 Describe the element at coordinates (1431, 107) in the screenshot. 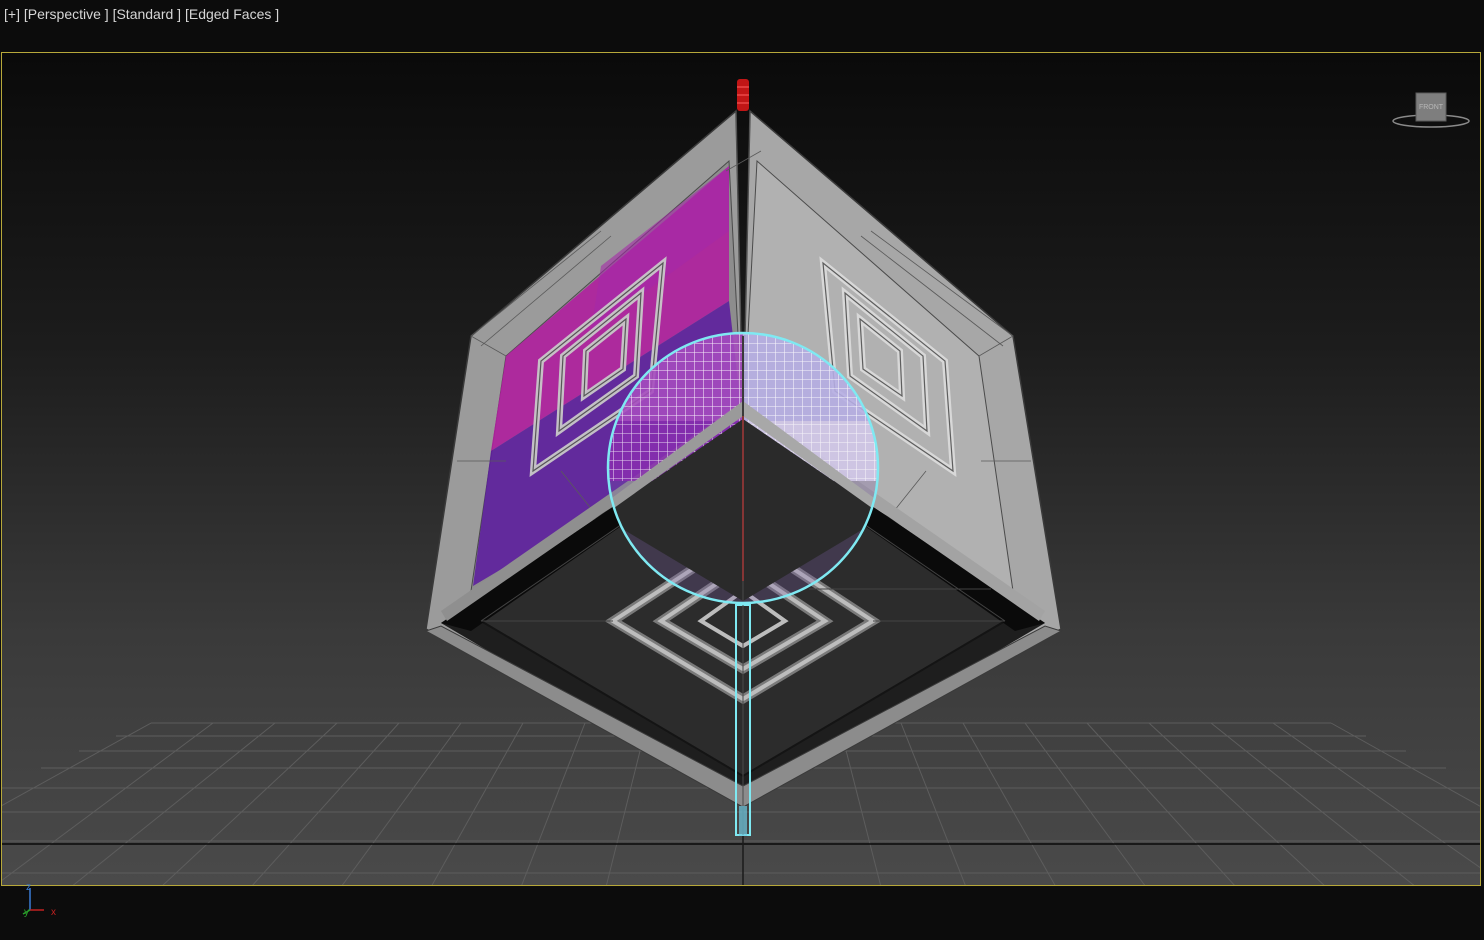

I see `svg-text: FRONT` at that location.